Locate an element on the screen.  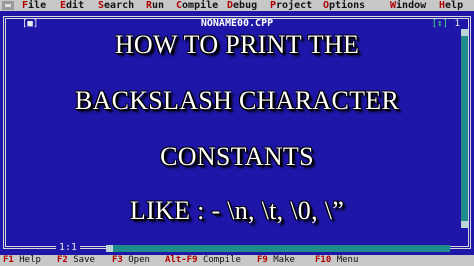
menu-help: Help is located at coordinates (451, 5).